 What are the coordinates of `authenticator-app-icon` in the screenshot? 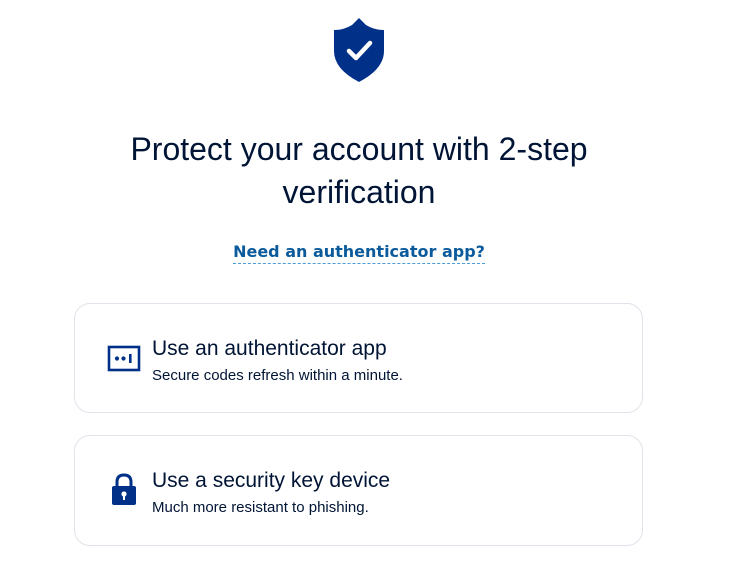 It's located at (124, 359).